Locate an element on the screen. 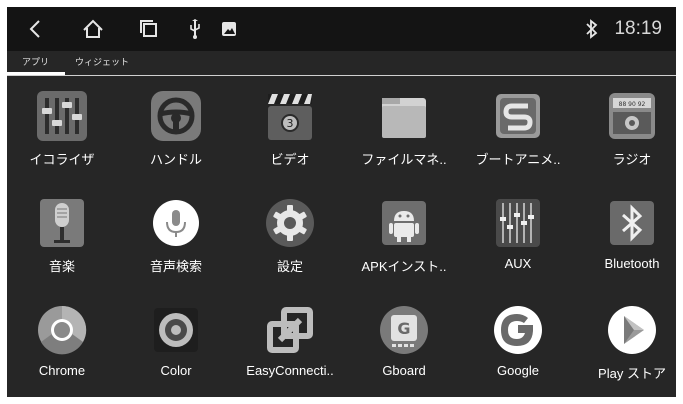  svg-text: G is located at coordinates (403, 328).